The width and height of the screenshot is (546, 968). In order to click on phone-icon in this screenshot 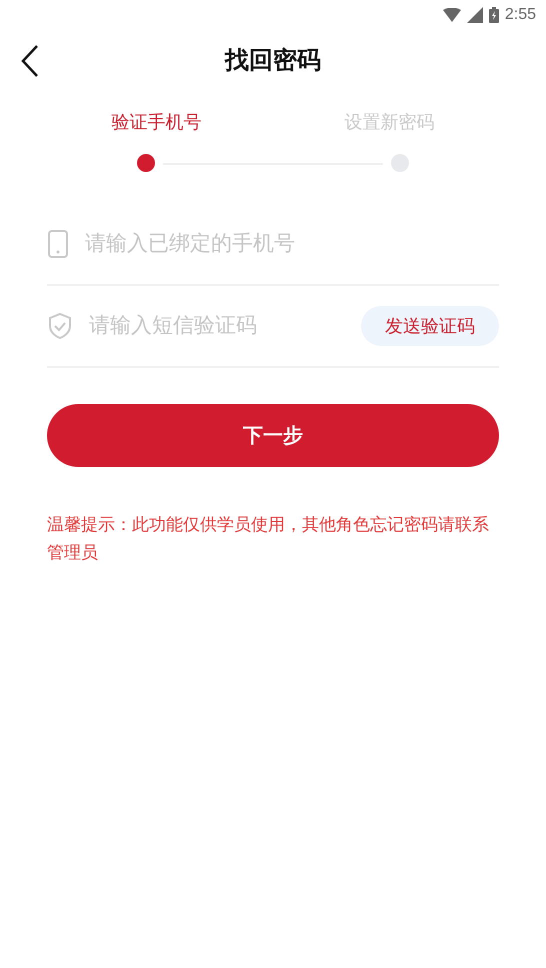, I will do `click(58, 244)`.